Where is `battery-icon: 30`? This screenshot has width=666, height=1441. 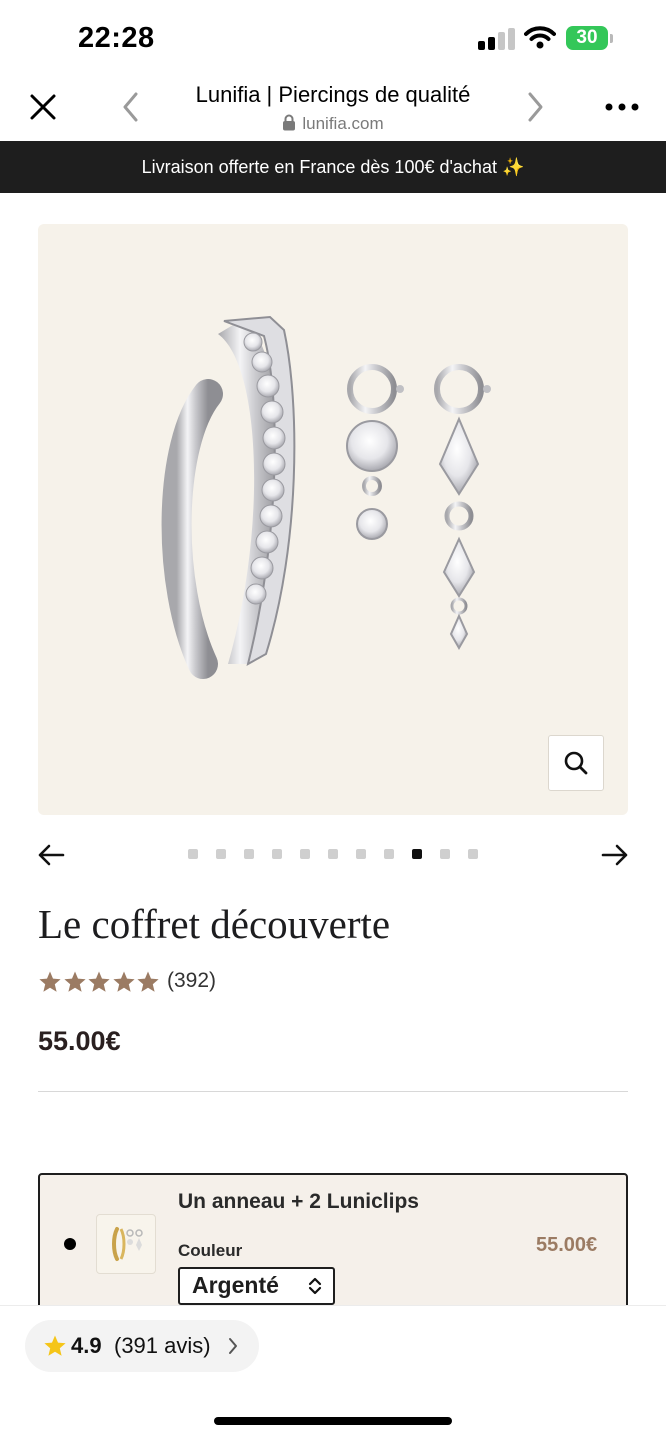 battery-icon: 30 is located at coordinates (590, 39).